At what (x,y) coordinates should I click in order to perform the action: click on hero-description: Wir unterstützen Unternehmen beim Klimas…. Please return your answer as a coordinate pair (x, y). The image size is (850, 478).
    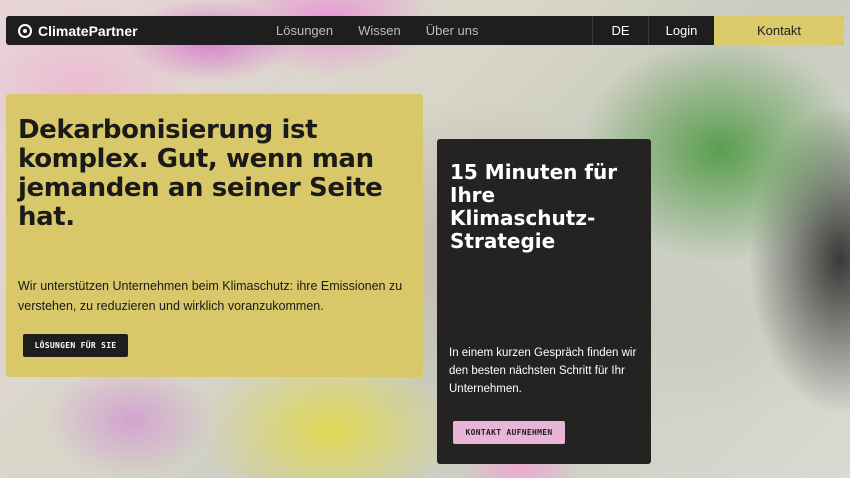
    Looking at the image, I should click on (210, 296).